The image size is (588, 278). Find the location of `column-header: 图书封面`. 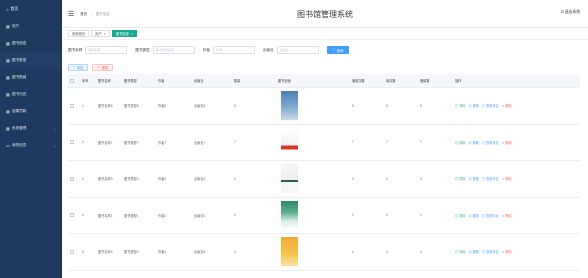

column-header: 图书封面 is located at coordinates (284, 81).